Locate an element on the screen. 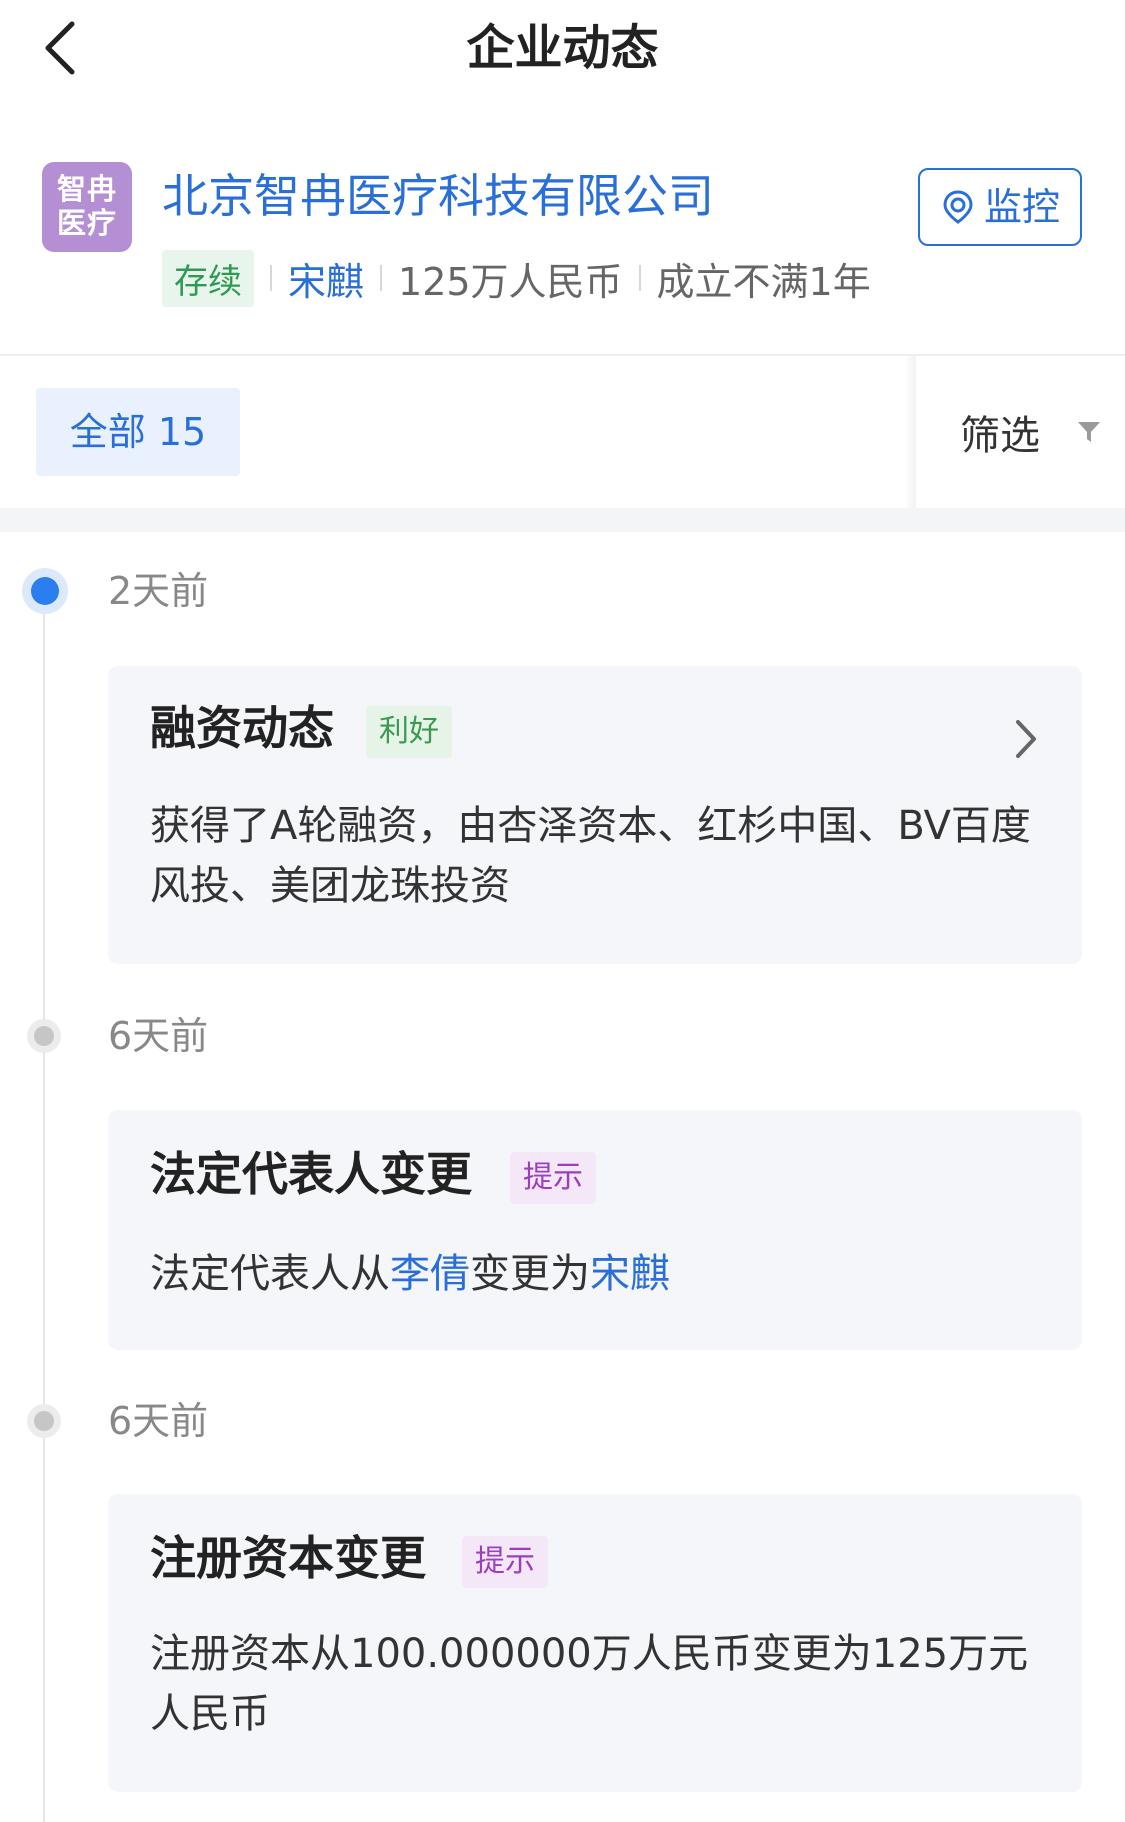 Image resolution: width=1125 pixels, height=1822 pixels. status-badge: 存续 is located at coordinates (208, 278).